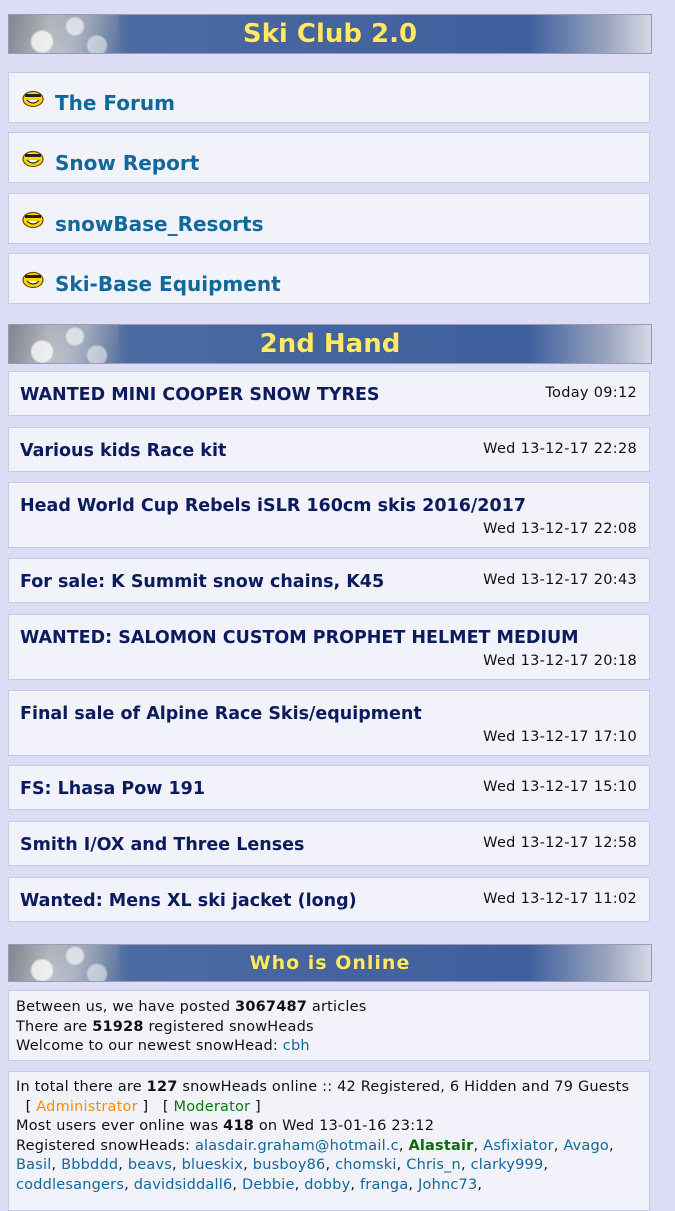 This screenshot has width=675, height=1211. I want to click on ski-club-header: Ski Club 2.0, so click(330, 34).